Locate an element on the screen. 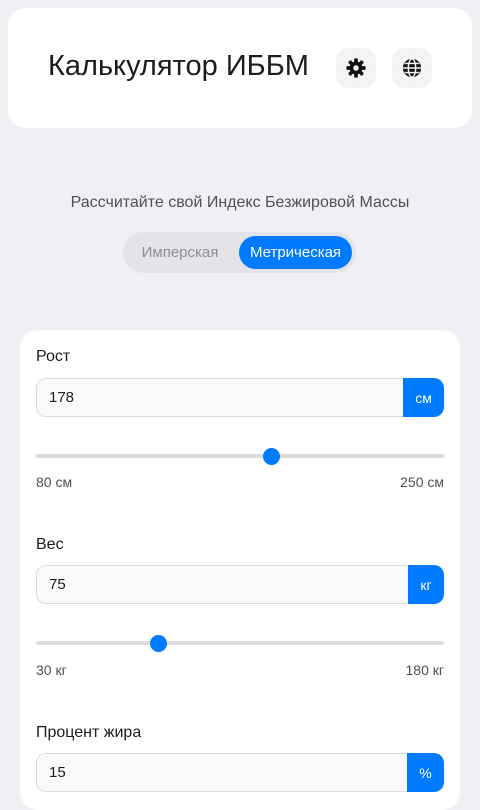  weight-slider-thumb is located at coordinates (159, 643).